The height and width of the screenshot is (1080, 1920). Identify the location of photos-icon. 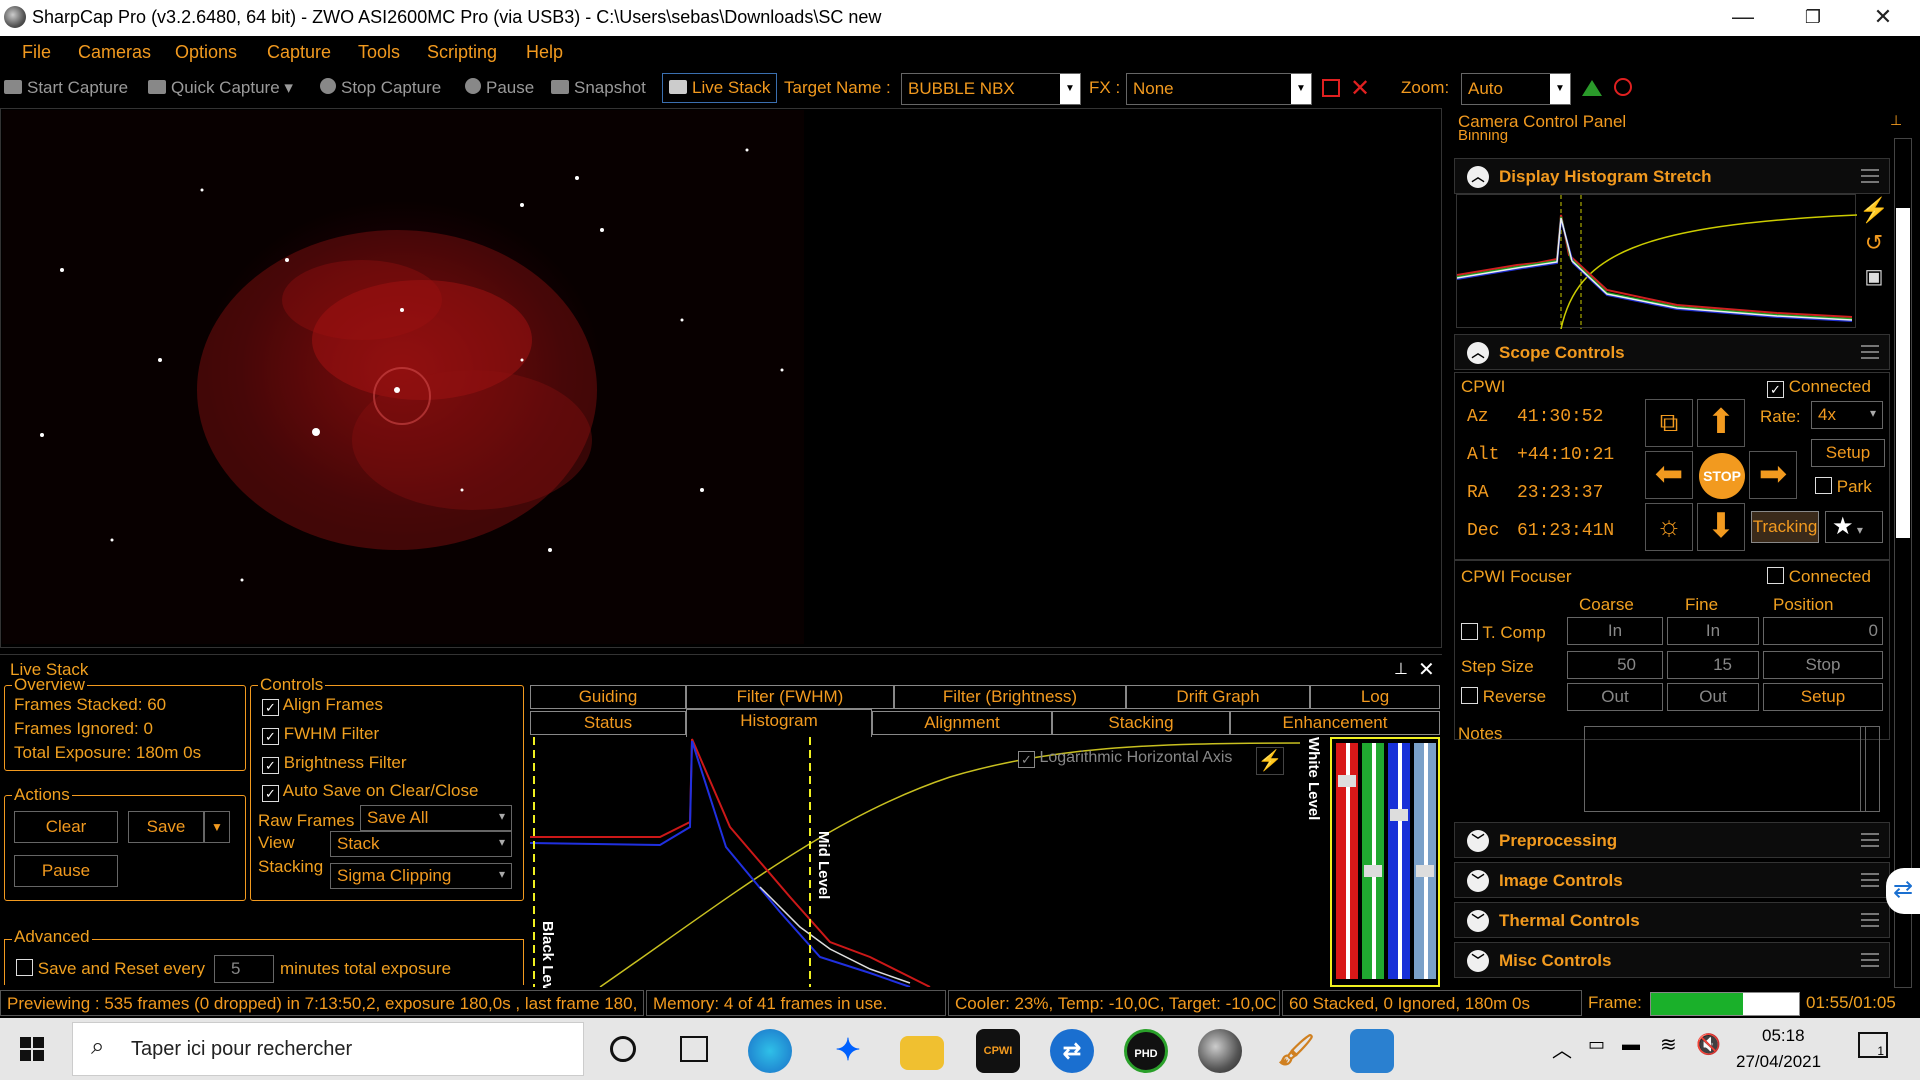
(1372, 1051).